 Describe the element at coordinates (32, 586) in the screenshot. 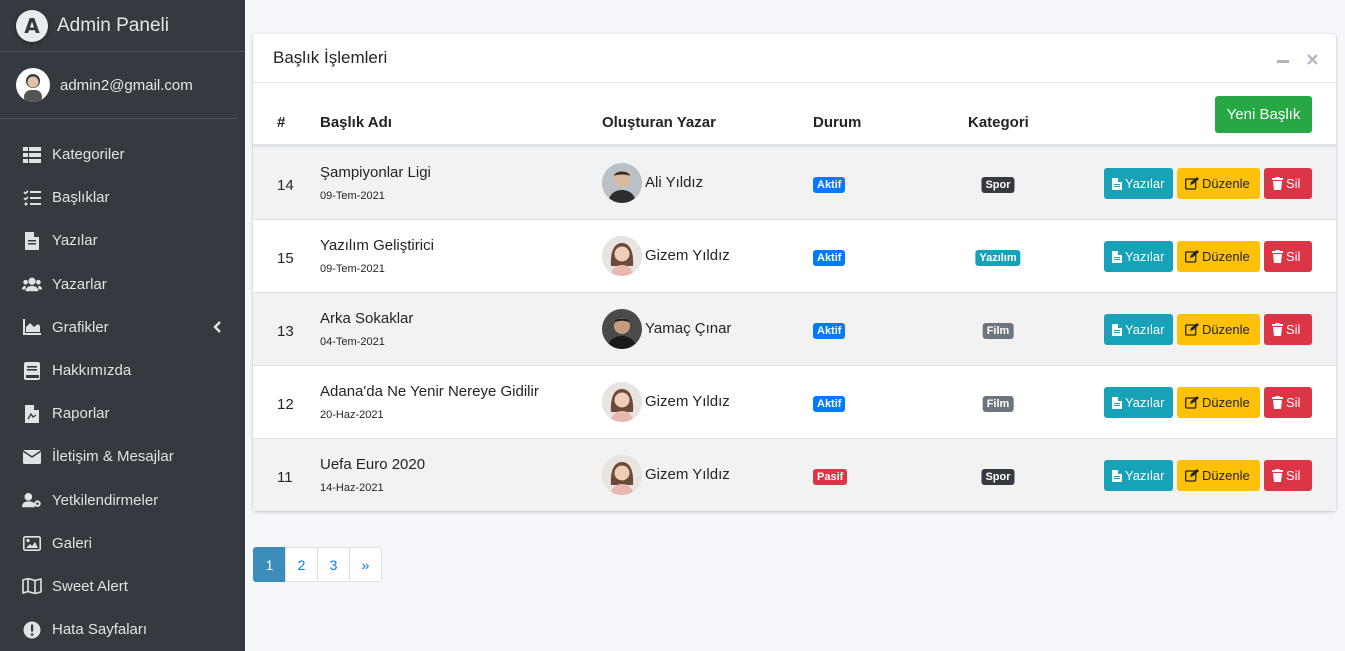

I see `map-icon` at that location.